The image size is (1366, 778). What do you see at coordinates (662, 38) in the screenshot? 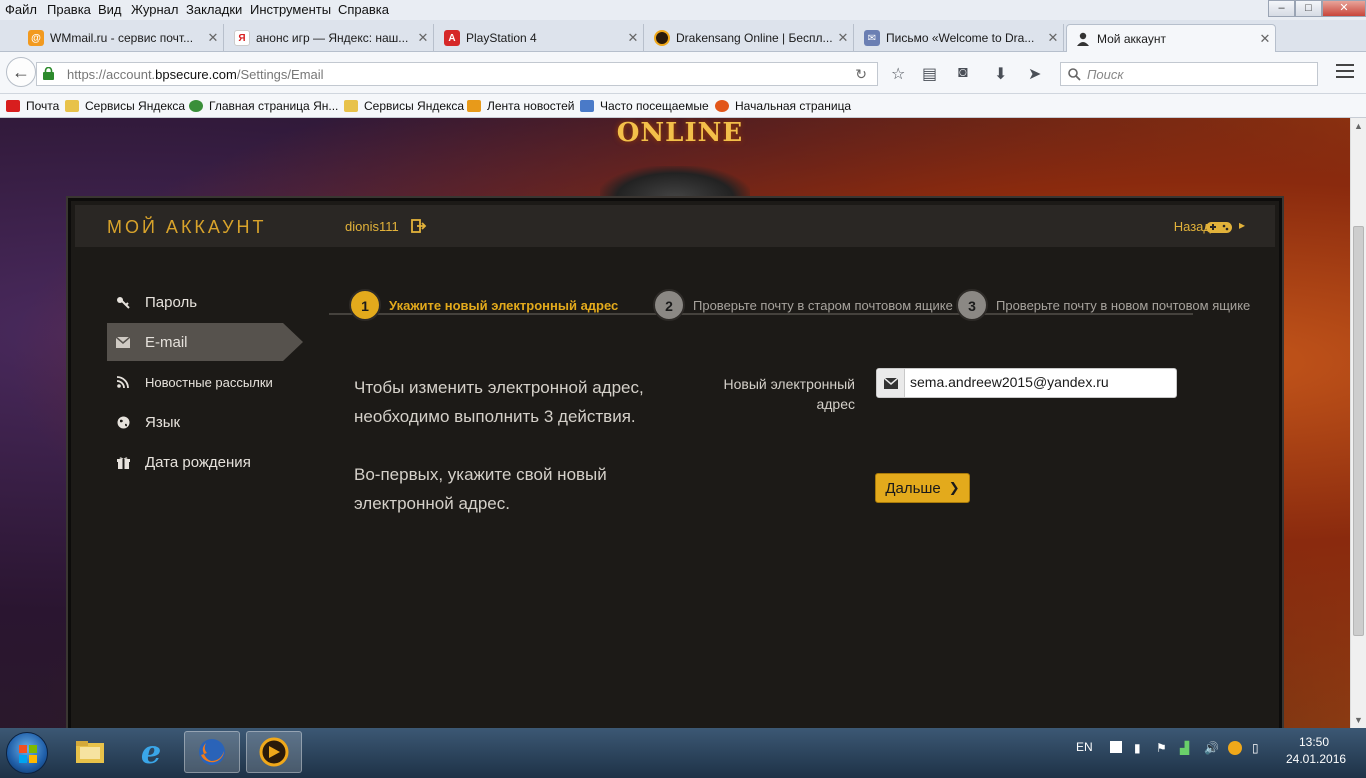
I see `drakensang-icon` at bounding box center [662, 38].